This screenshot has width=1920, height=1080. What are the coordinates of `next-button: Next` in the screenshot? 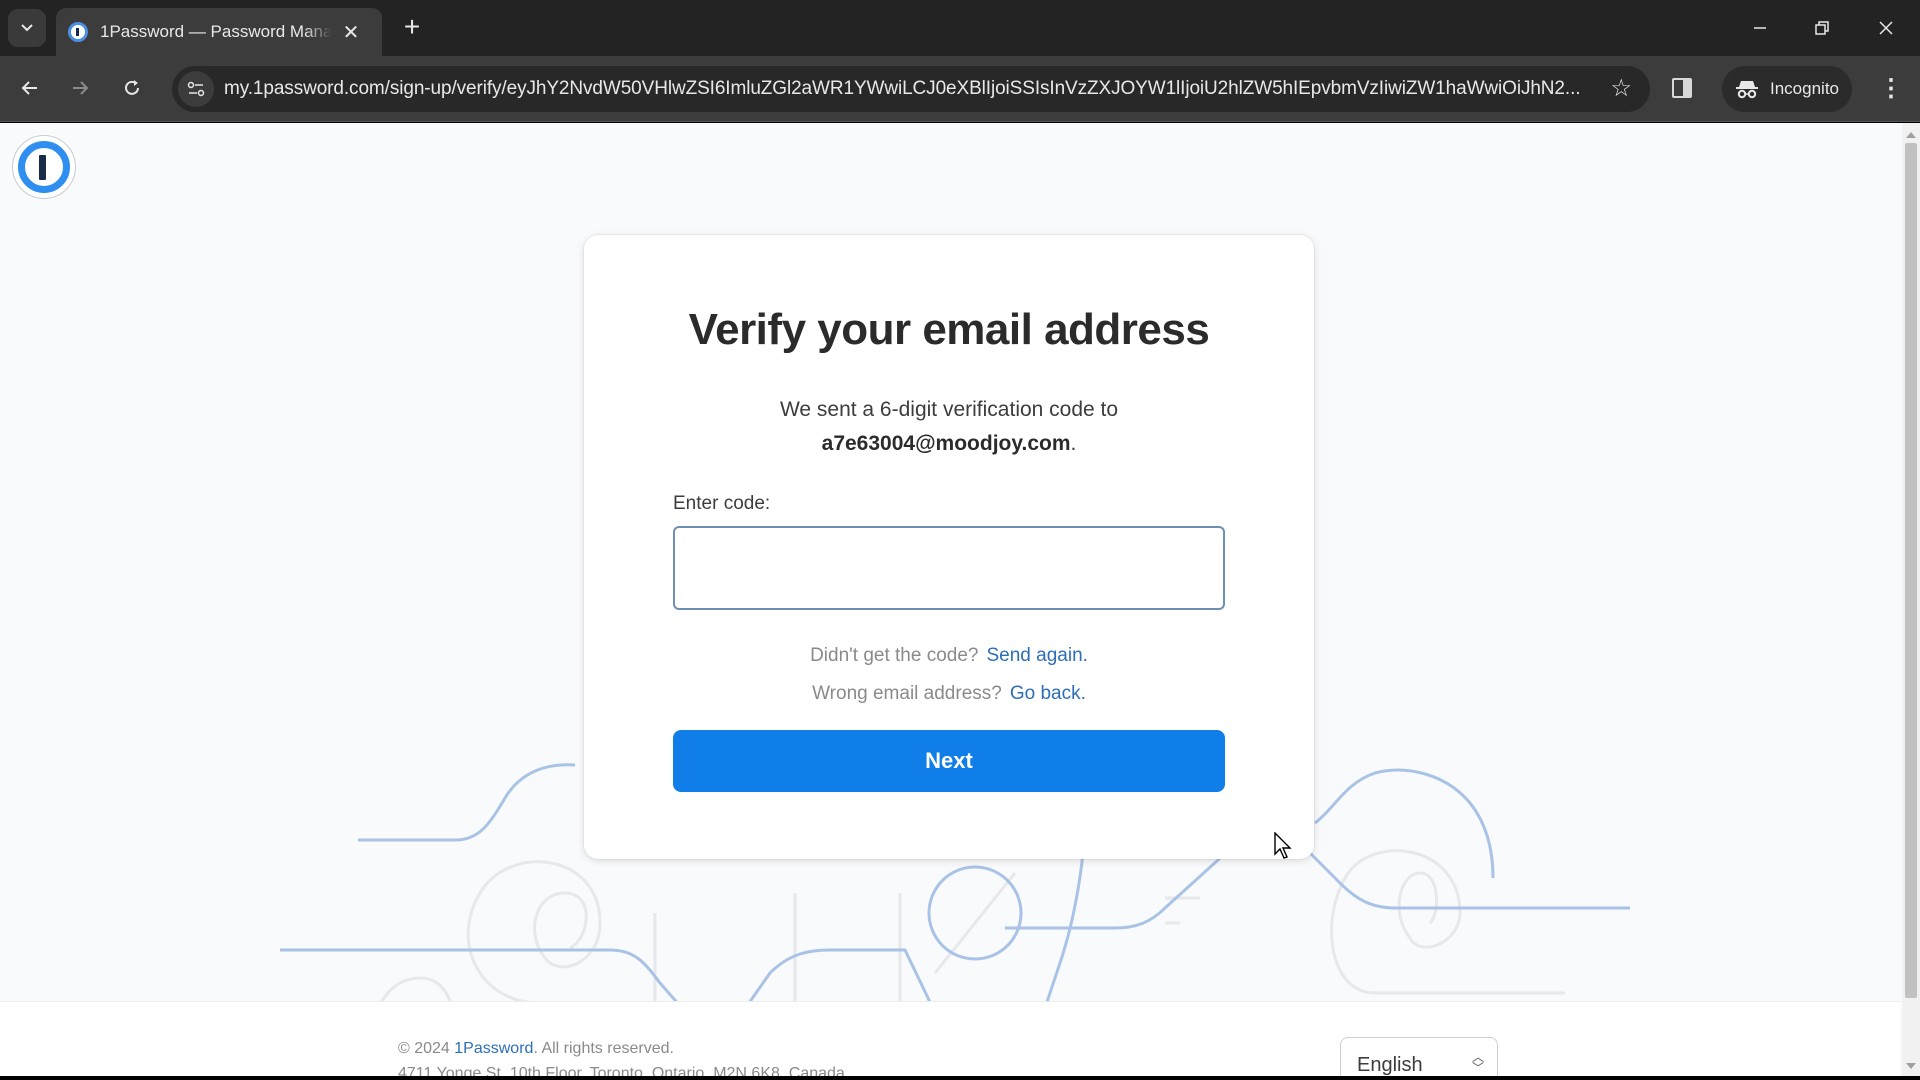 It's located at (949, 761).